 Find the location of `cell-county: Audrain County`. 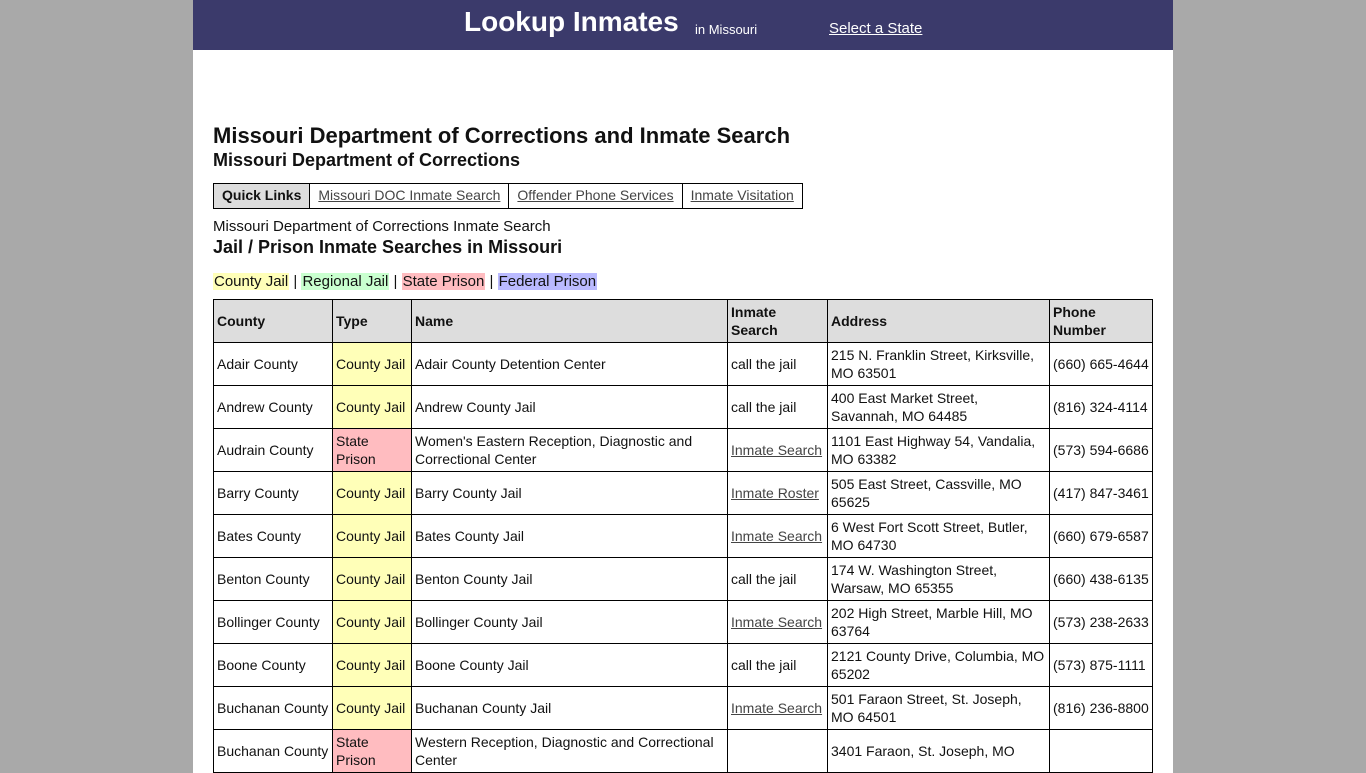

cell-county: Audrain County is located at coordinates (273, 450).